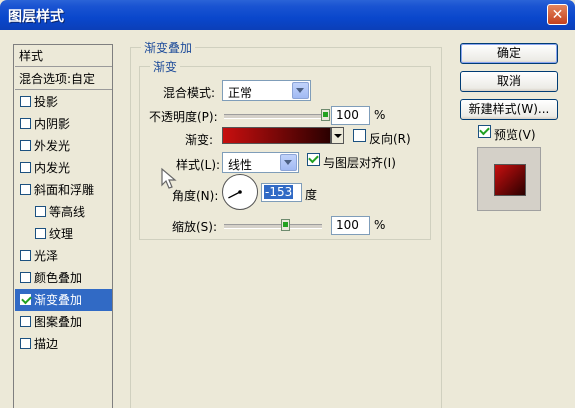 The width and height of the screenshot is (575, 408). I want to click on ok-button: 确定, so click(509, 53).